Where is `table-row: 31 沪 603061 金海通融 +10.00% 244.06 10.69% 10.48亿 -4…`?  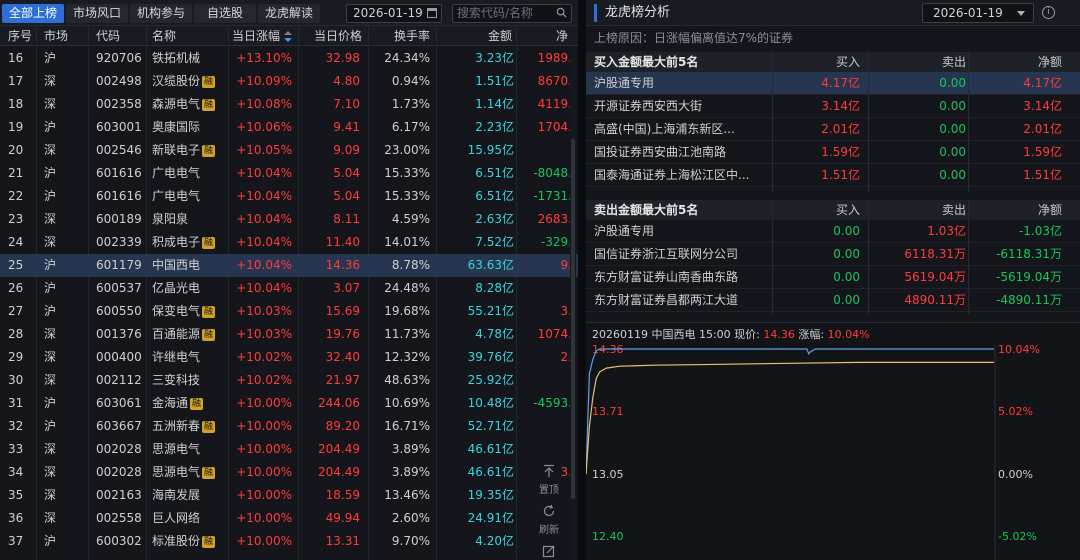 table-row: 31 沪 603061 金海通融 +10.00% 244.06 10.69% 10.48亿 -4… is located at coordinates (289, 403).